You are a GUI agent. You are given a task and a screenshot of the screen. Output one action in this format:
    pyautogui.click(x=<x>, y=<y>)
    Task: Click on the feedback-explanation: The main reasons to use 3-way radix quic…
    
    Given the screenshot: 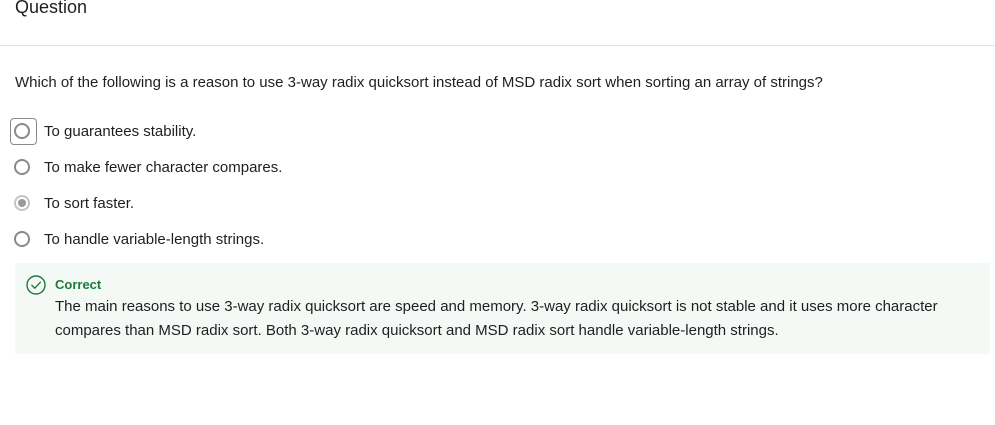 What is the action you would take?
    pyautogui.click(x=496, y=318)
    